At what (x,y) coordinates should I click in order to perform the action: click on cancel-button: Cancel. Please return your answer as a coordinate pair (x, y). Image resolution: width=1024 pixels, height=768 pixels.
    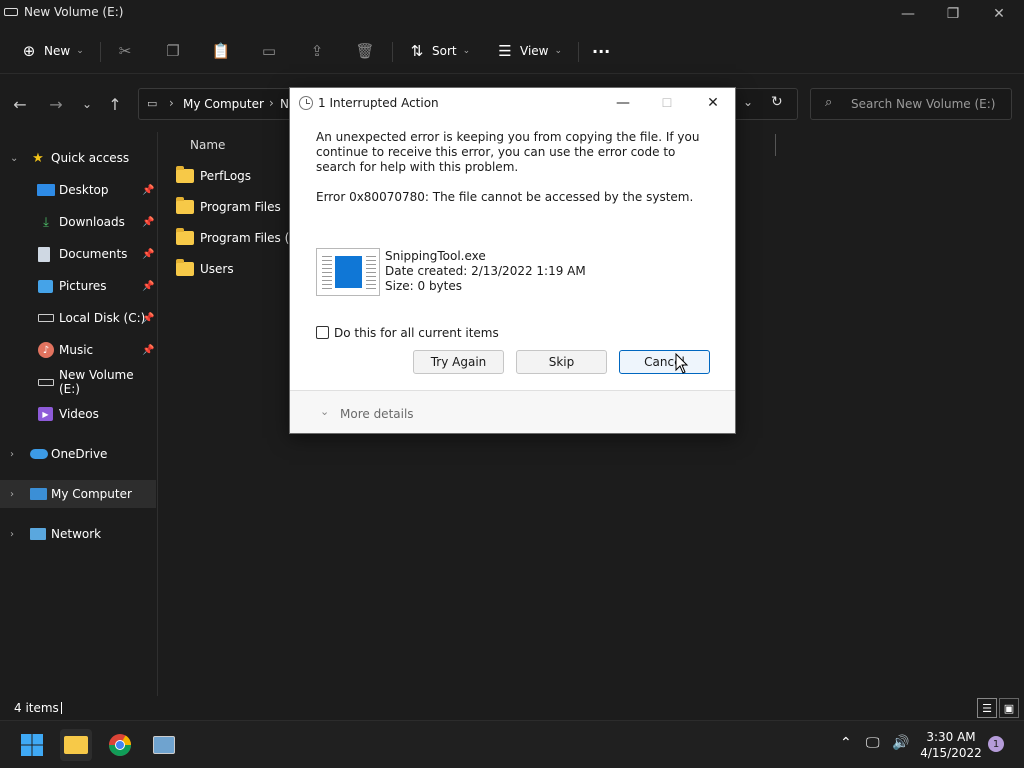
    Looking at the image, I should click on (664, 362).